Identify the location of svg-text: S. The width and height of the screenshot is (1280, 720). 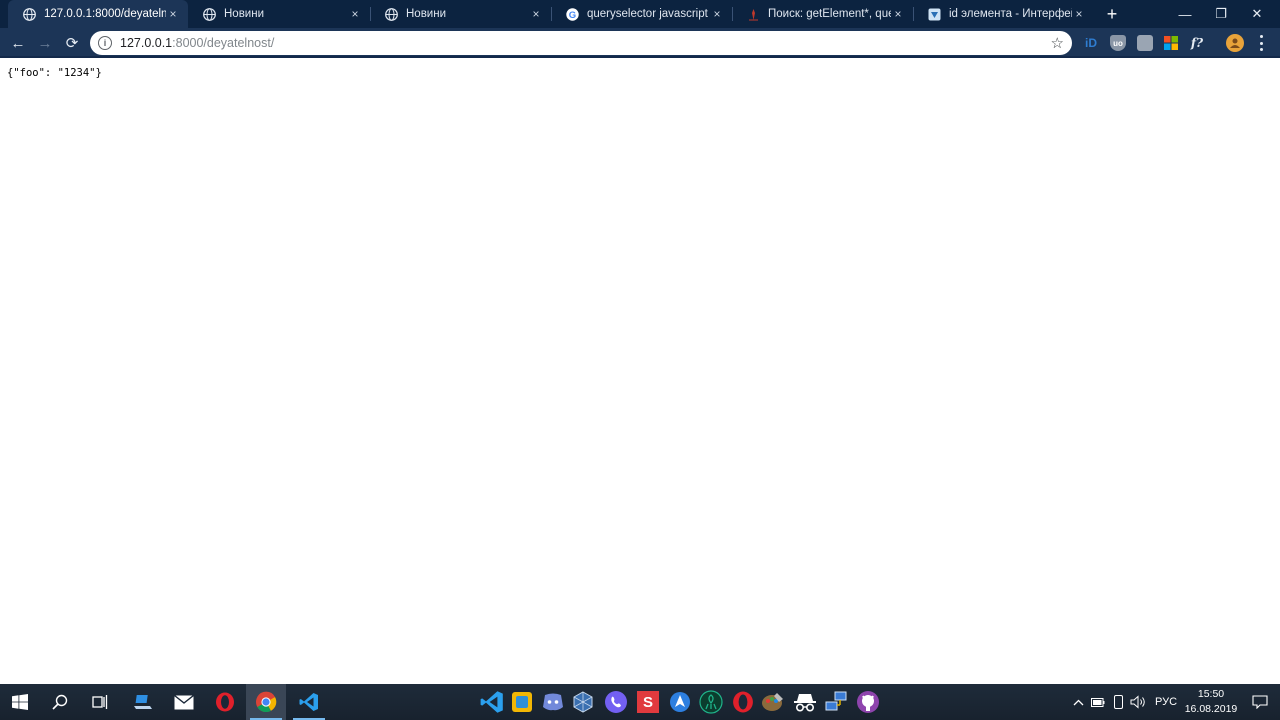
(648, 702).